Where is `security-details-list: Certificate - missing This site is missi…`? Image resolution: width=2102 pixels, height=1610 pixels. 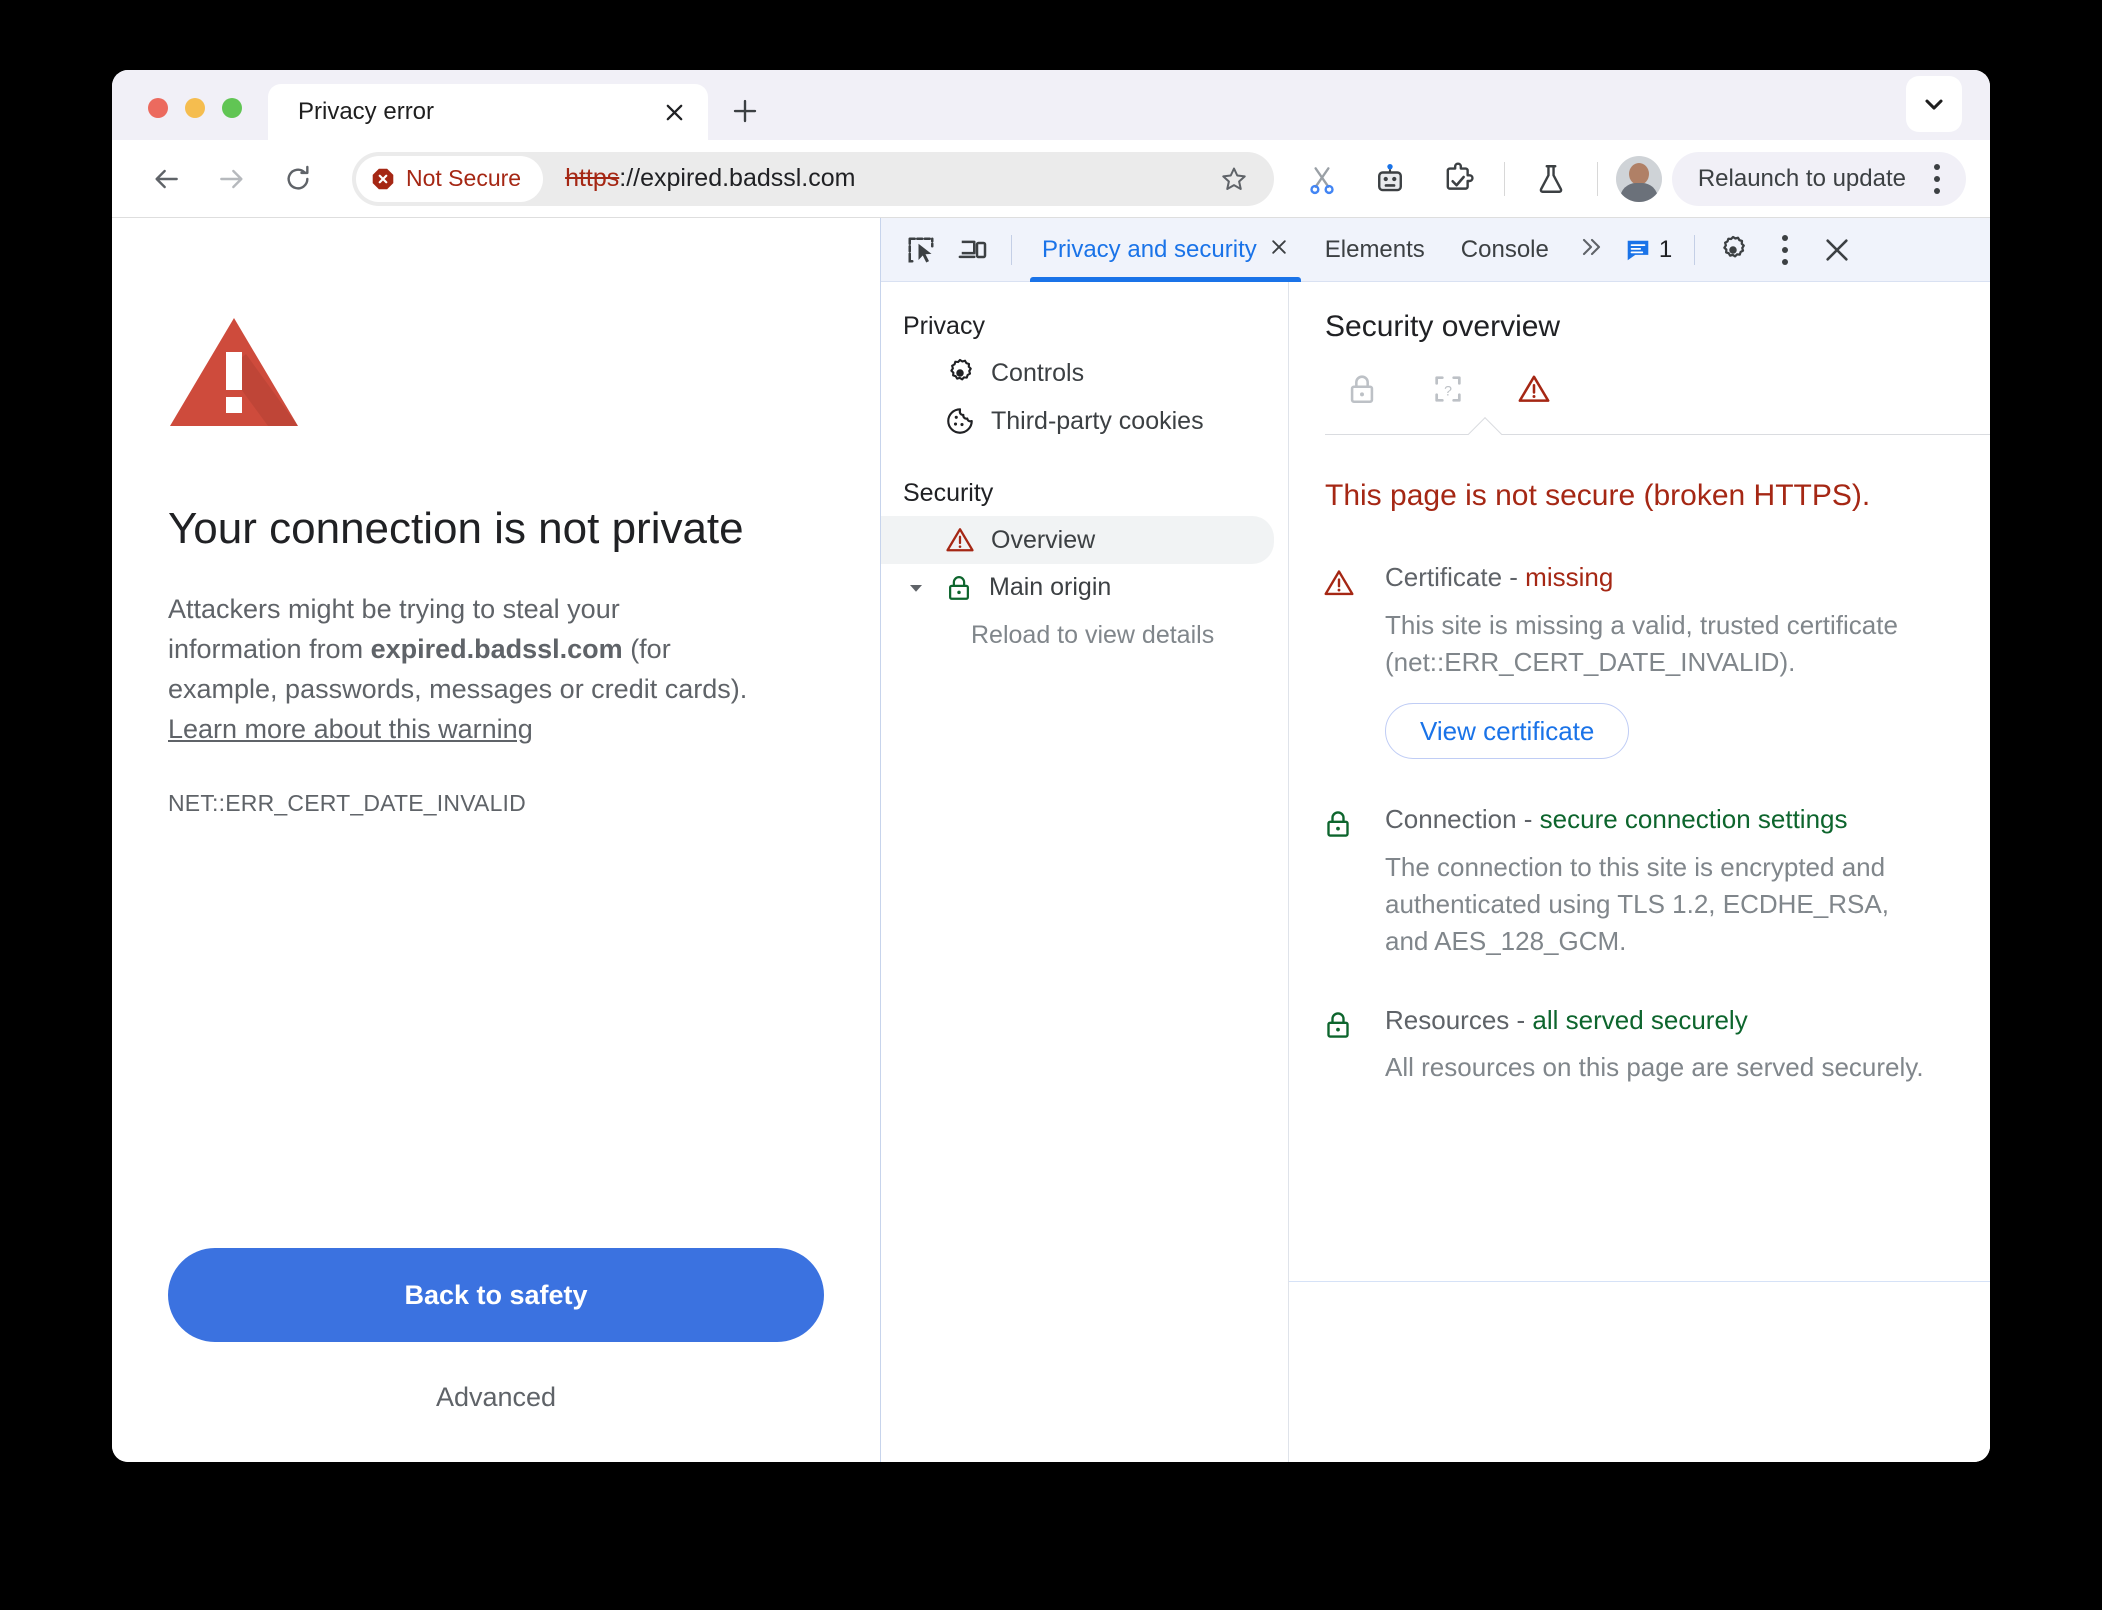 security-details-list: Certificate - missing This site is missi… is located at coordinates (1639, 822).